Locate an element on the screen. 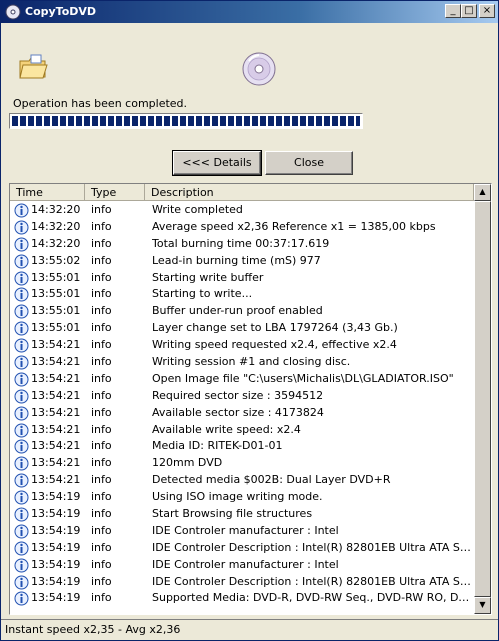 The image size is (499, 641). title-bar: CopyToDVD _ □ × is located at coordinates (249, 12).